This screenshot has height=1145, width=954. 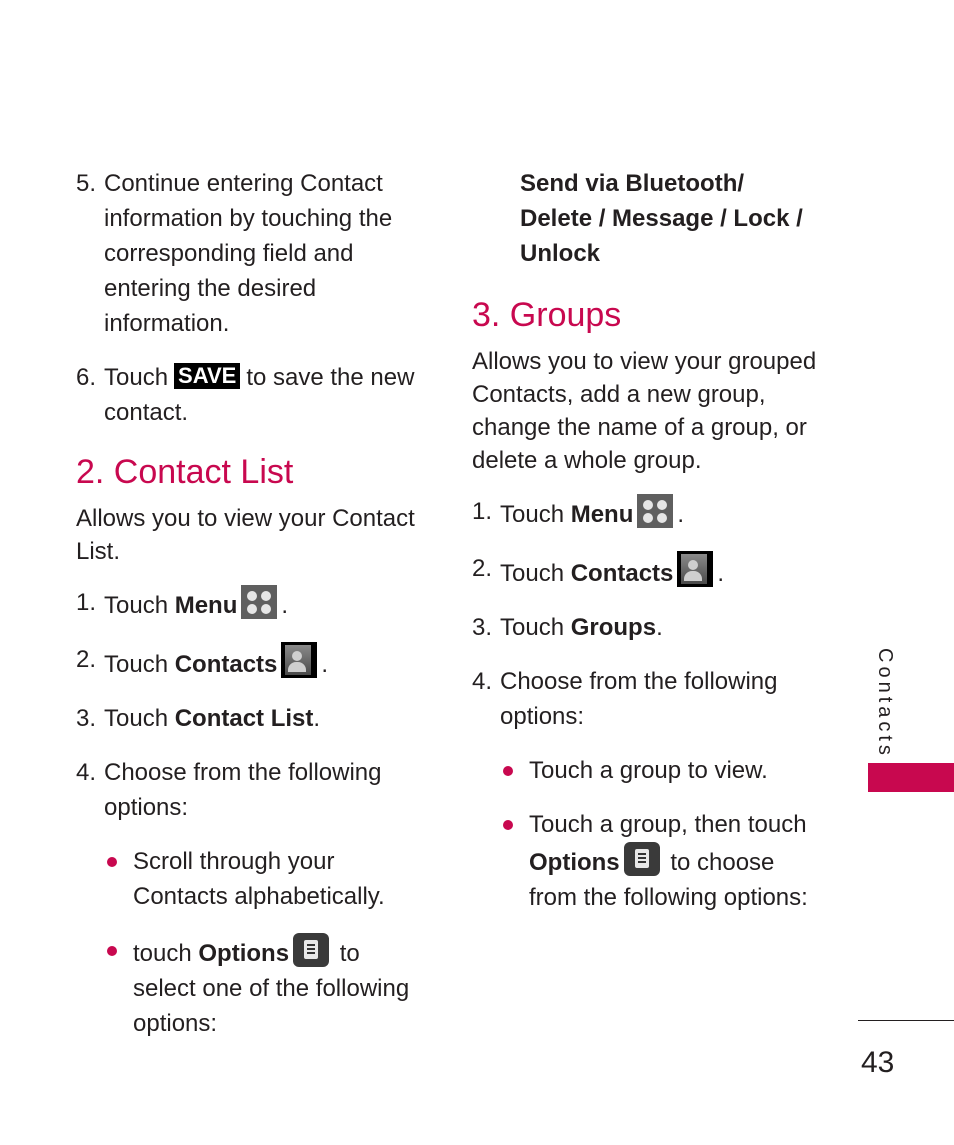 I want to click on section-intro: Allows you to view your Contact List., so click(x=245, y=535).